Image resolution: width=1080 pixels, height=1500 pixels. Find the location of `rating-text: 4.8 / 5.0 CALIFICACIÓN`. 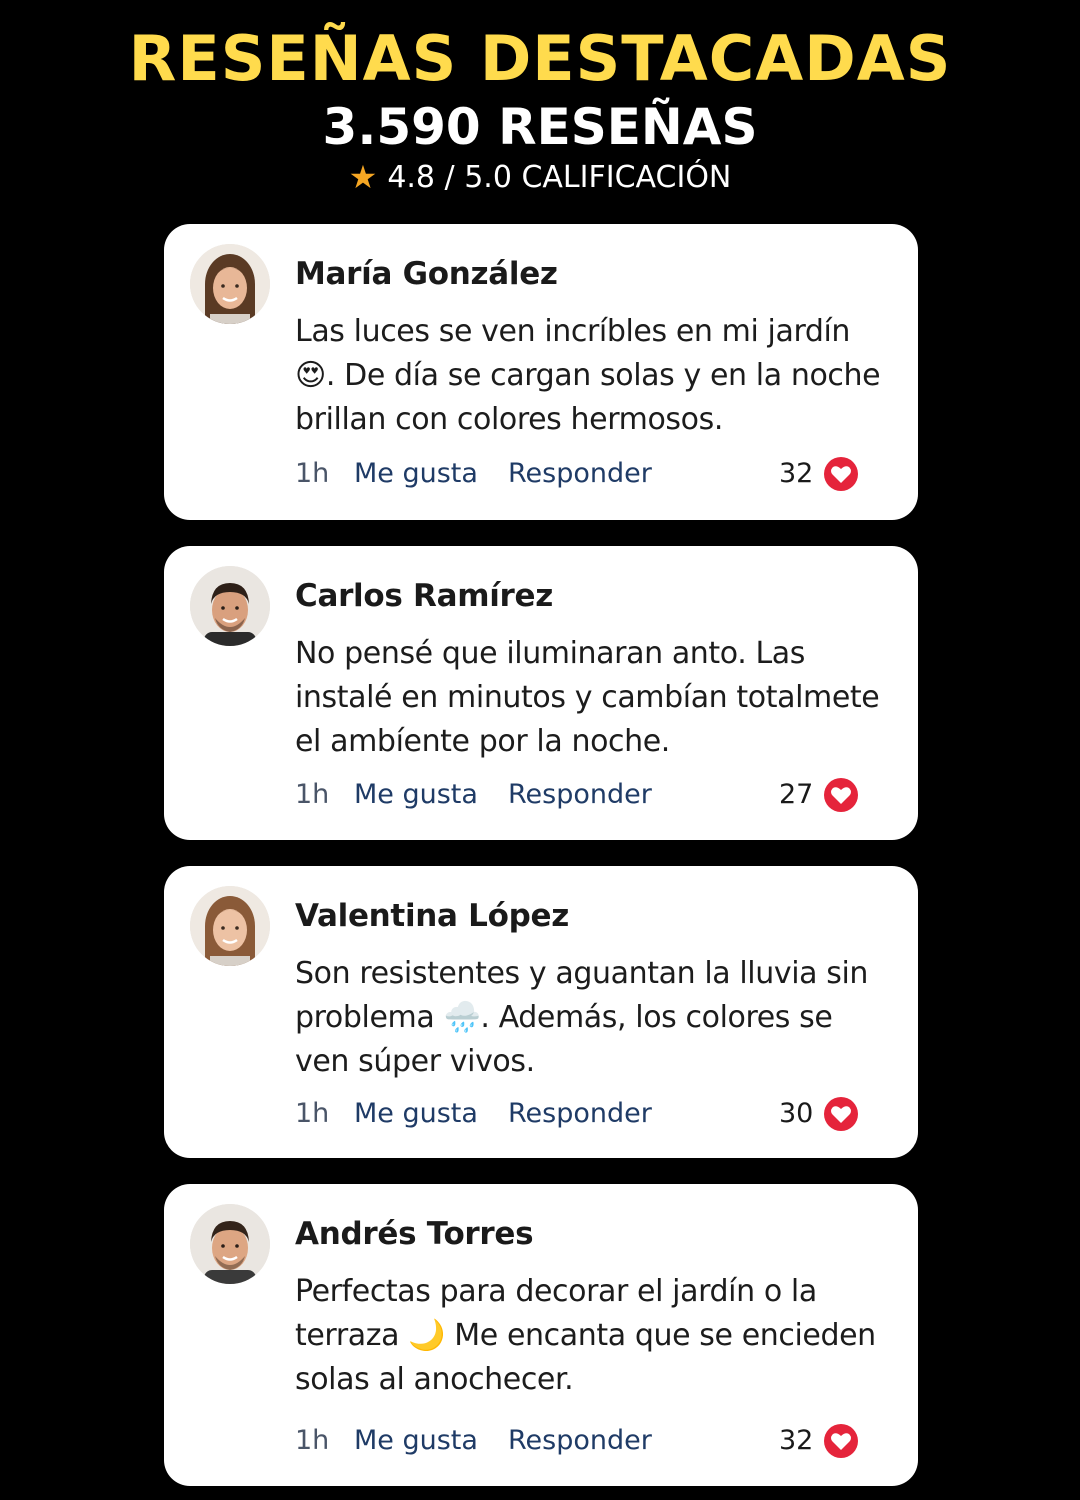

rating-text: 4.8 / 5.0 CALIFICACIÓN is located at coordinates (559, 177).